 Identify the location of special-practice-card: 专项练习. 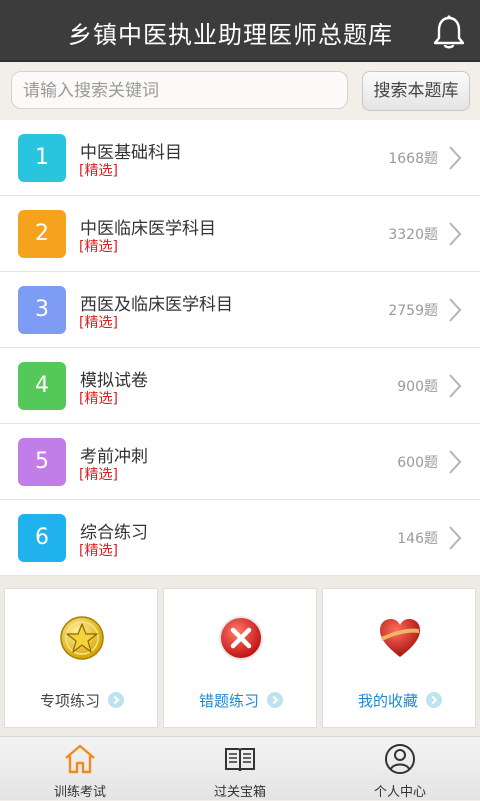
(81, 658).